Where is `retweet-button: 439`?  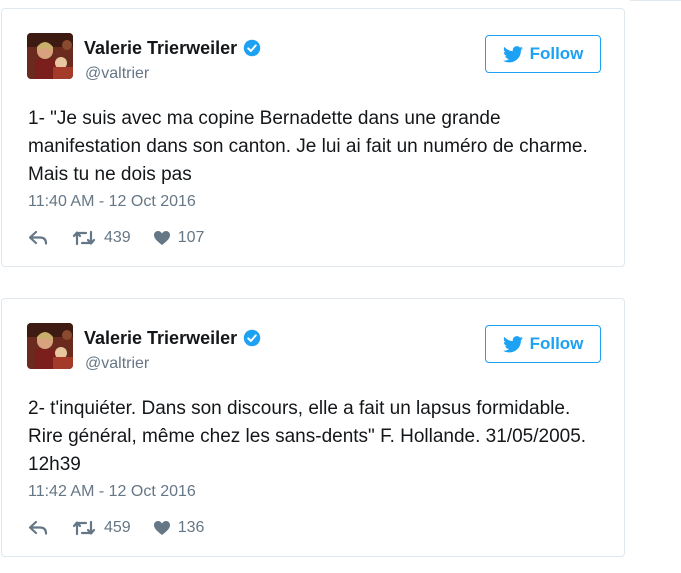
retweet-button: 439 is located at coordinates (101, 238).